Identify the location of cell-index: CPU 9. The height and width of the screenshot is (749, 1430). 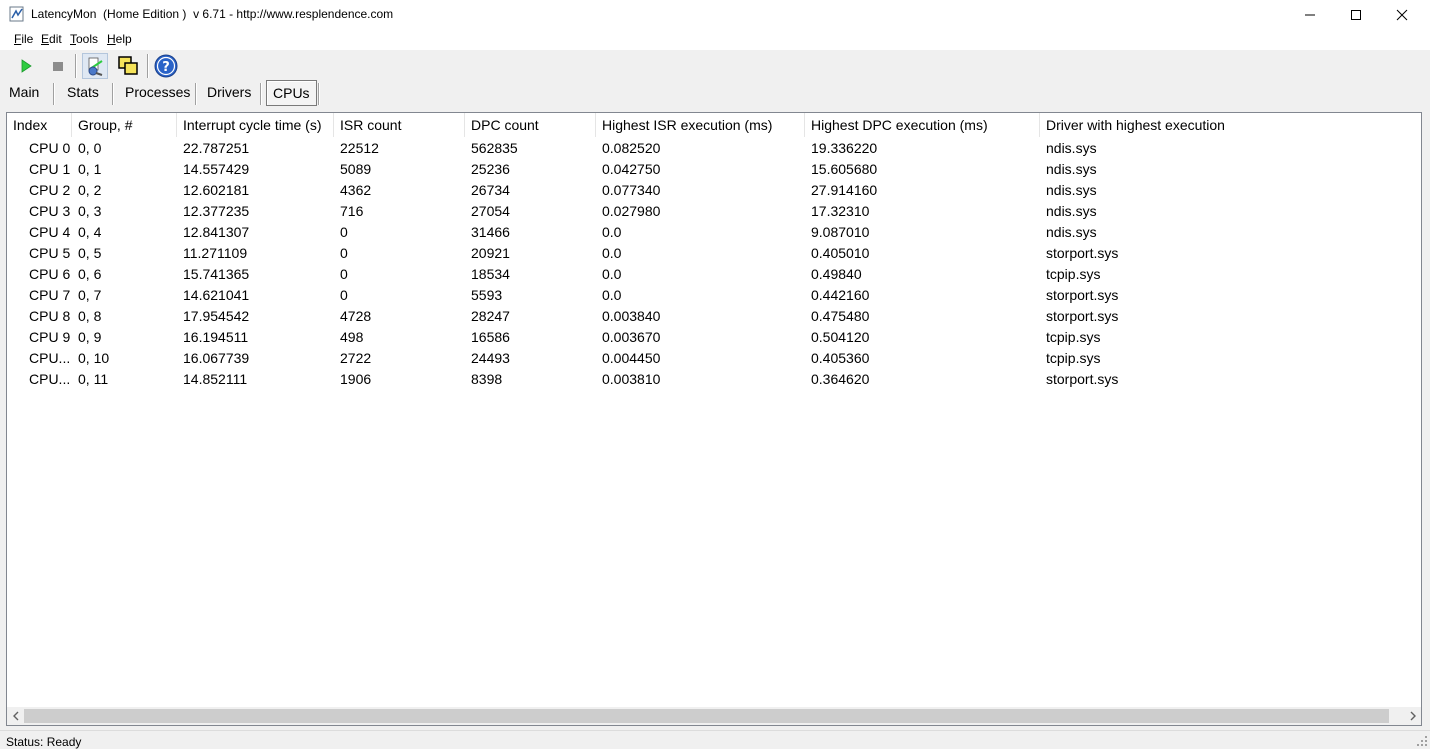
(50, 337).